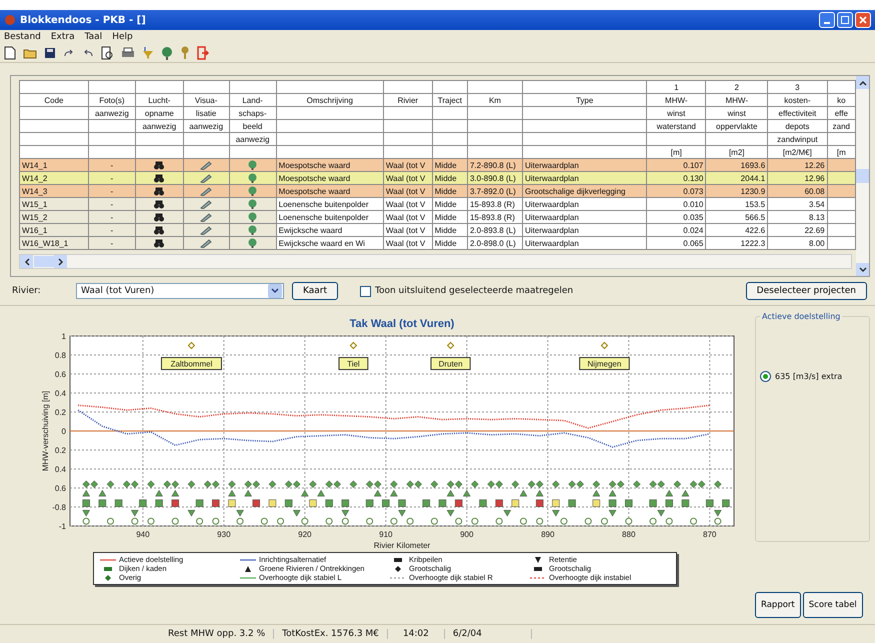  I want to click on y-tick-label: 0.6, so click(60, 374).